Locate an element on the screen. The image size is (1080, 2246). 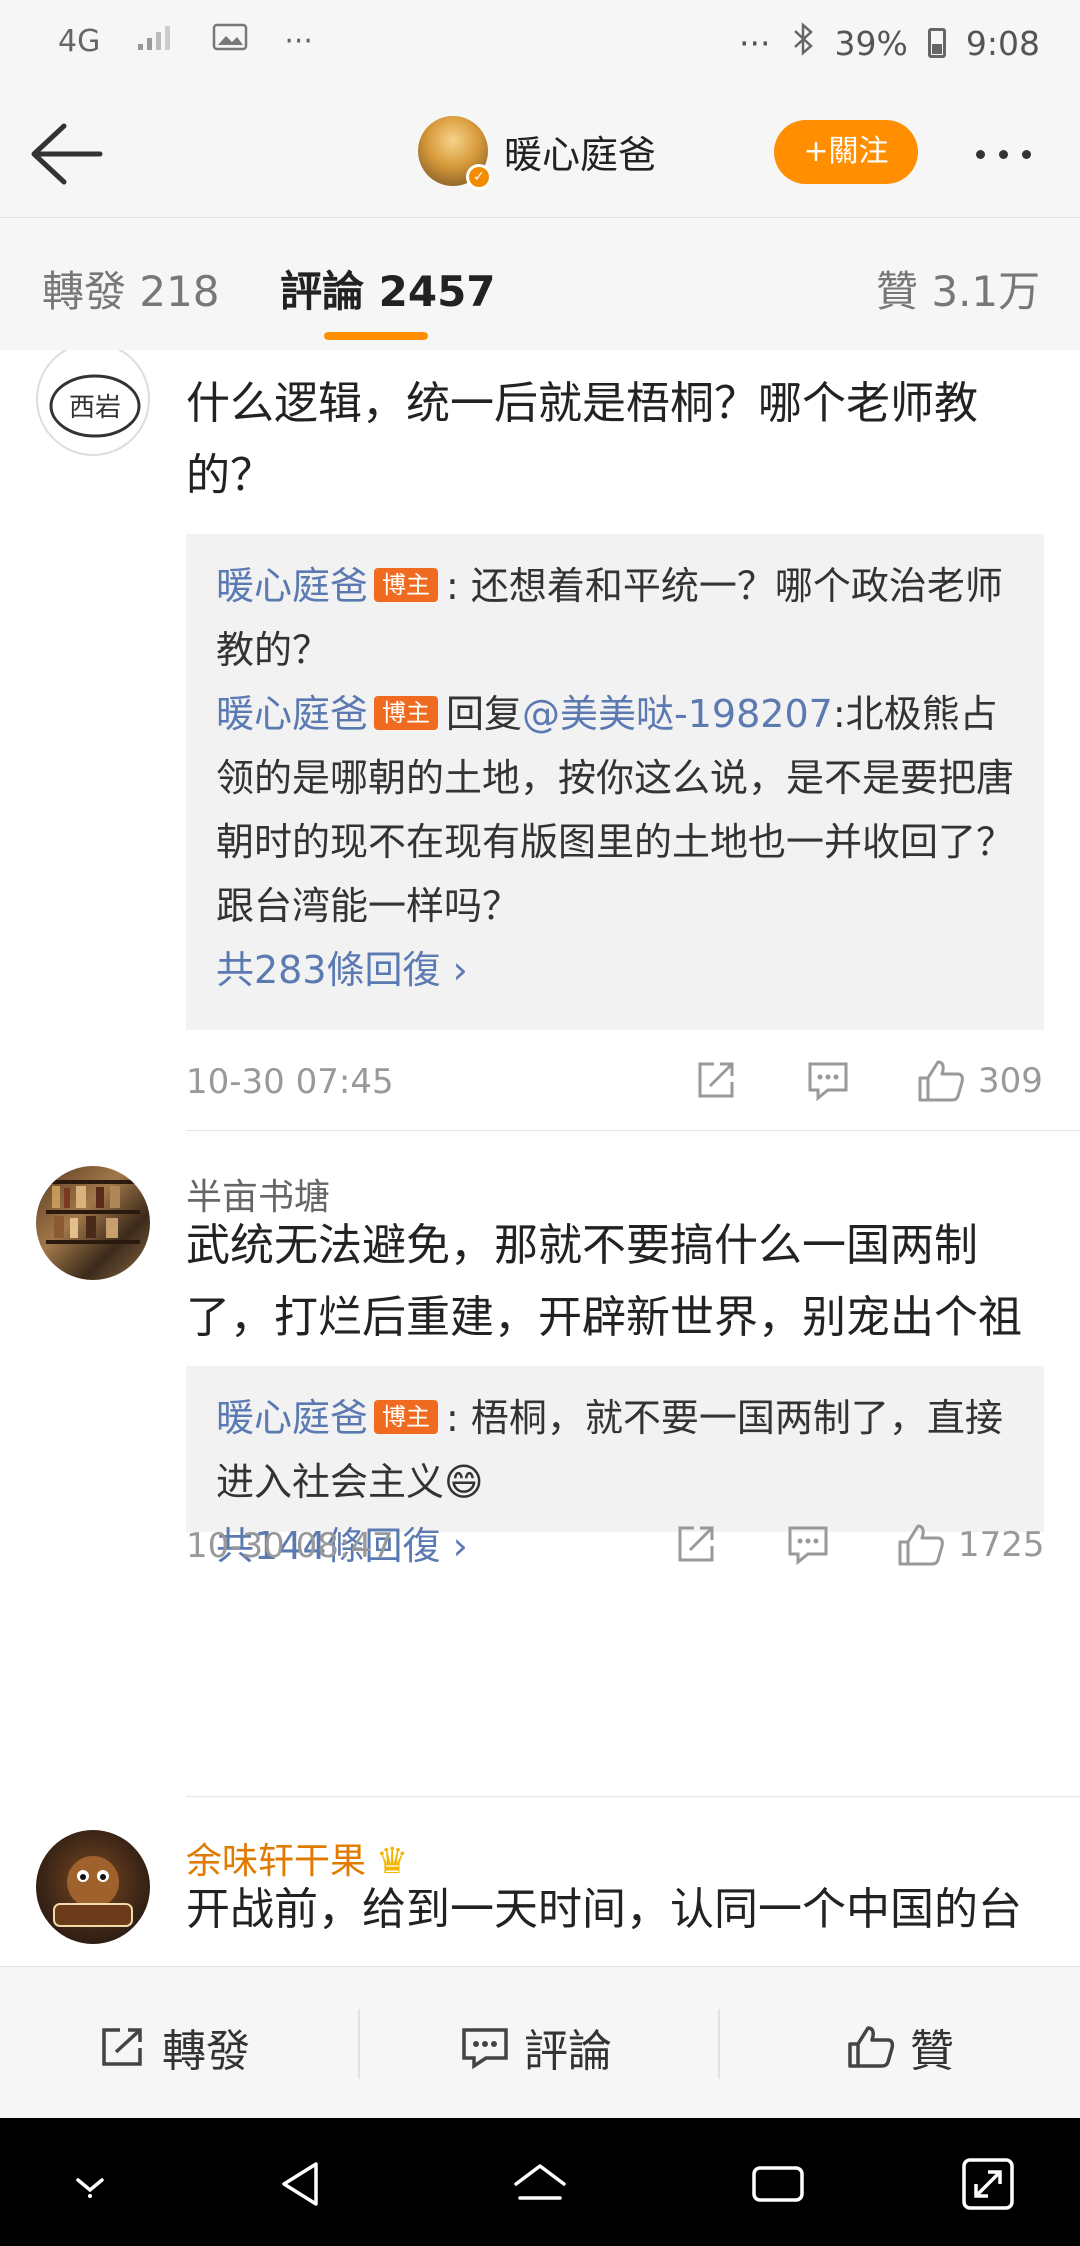
reply-box: 暖心庭爸 博主: 梧桐，就不要一国两制了，直接进入社会主义😄 共144條回復 › is located at coordinates (615, 1467).